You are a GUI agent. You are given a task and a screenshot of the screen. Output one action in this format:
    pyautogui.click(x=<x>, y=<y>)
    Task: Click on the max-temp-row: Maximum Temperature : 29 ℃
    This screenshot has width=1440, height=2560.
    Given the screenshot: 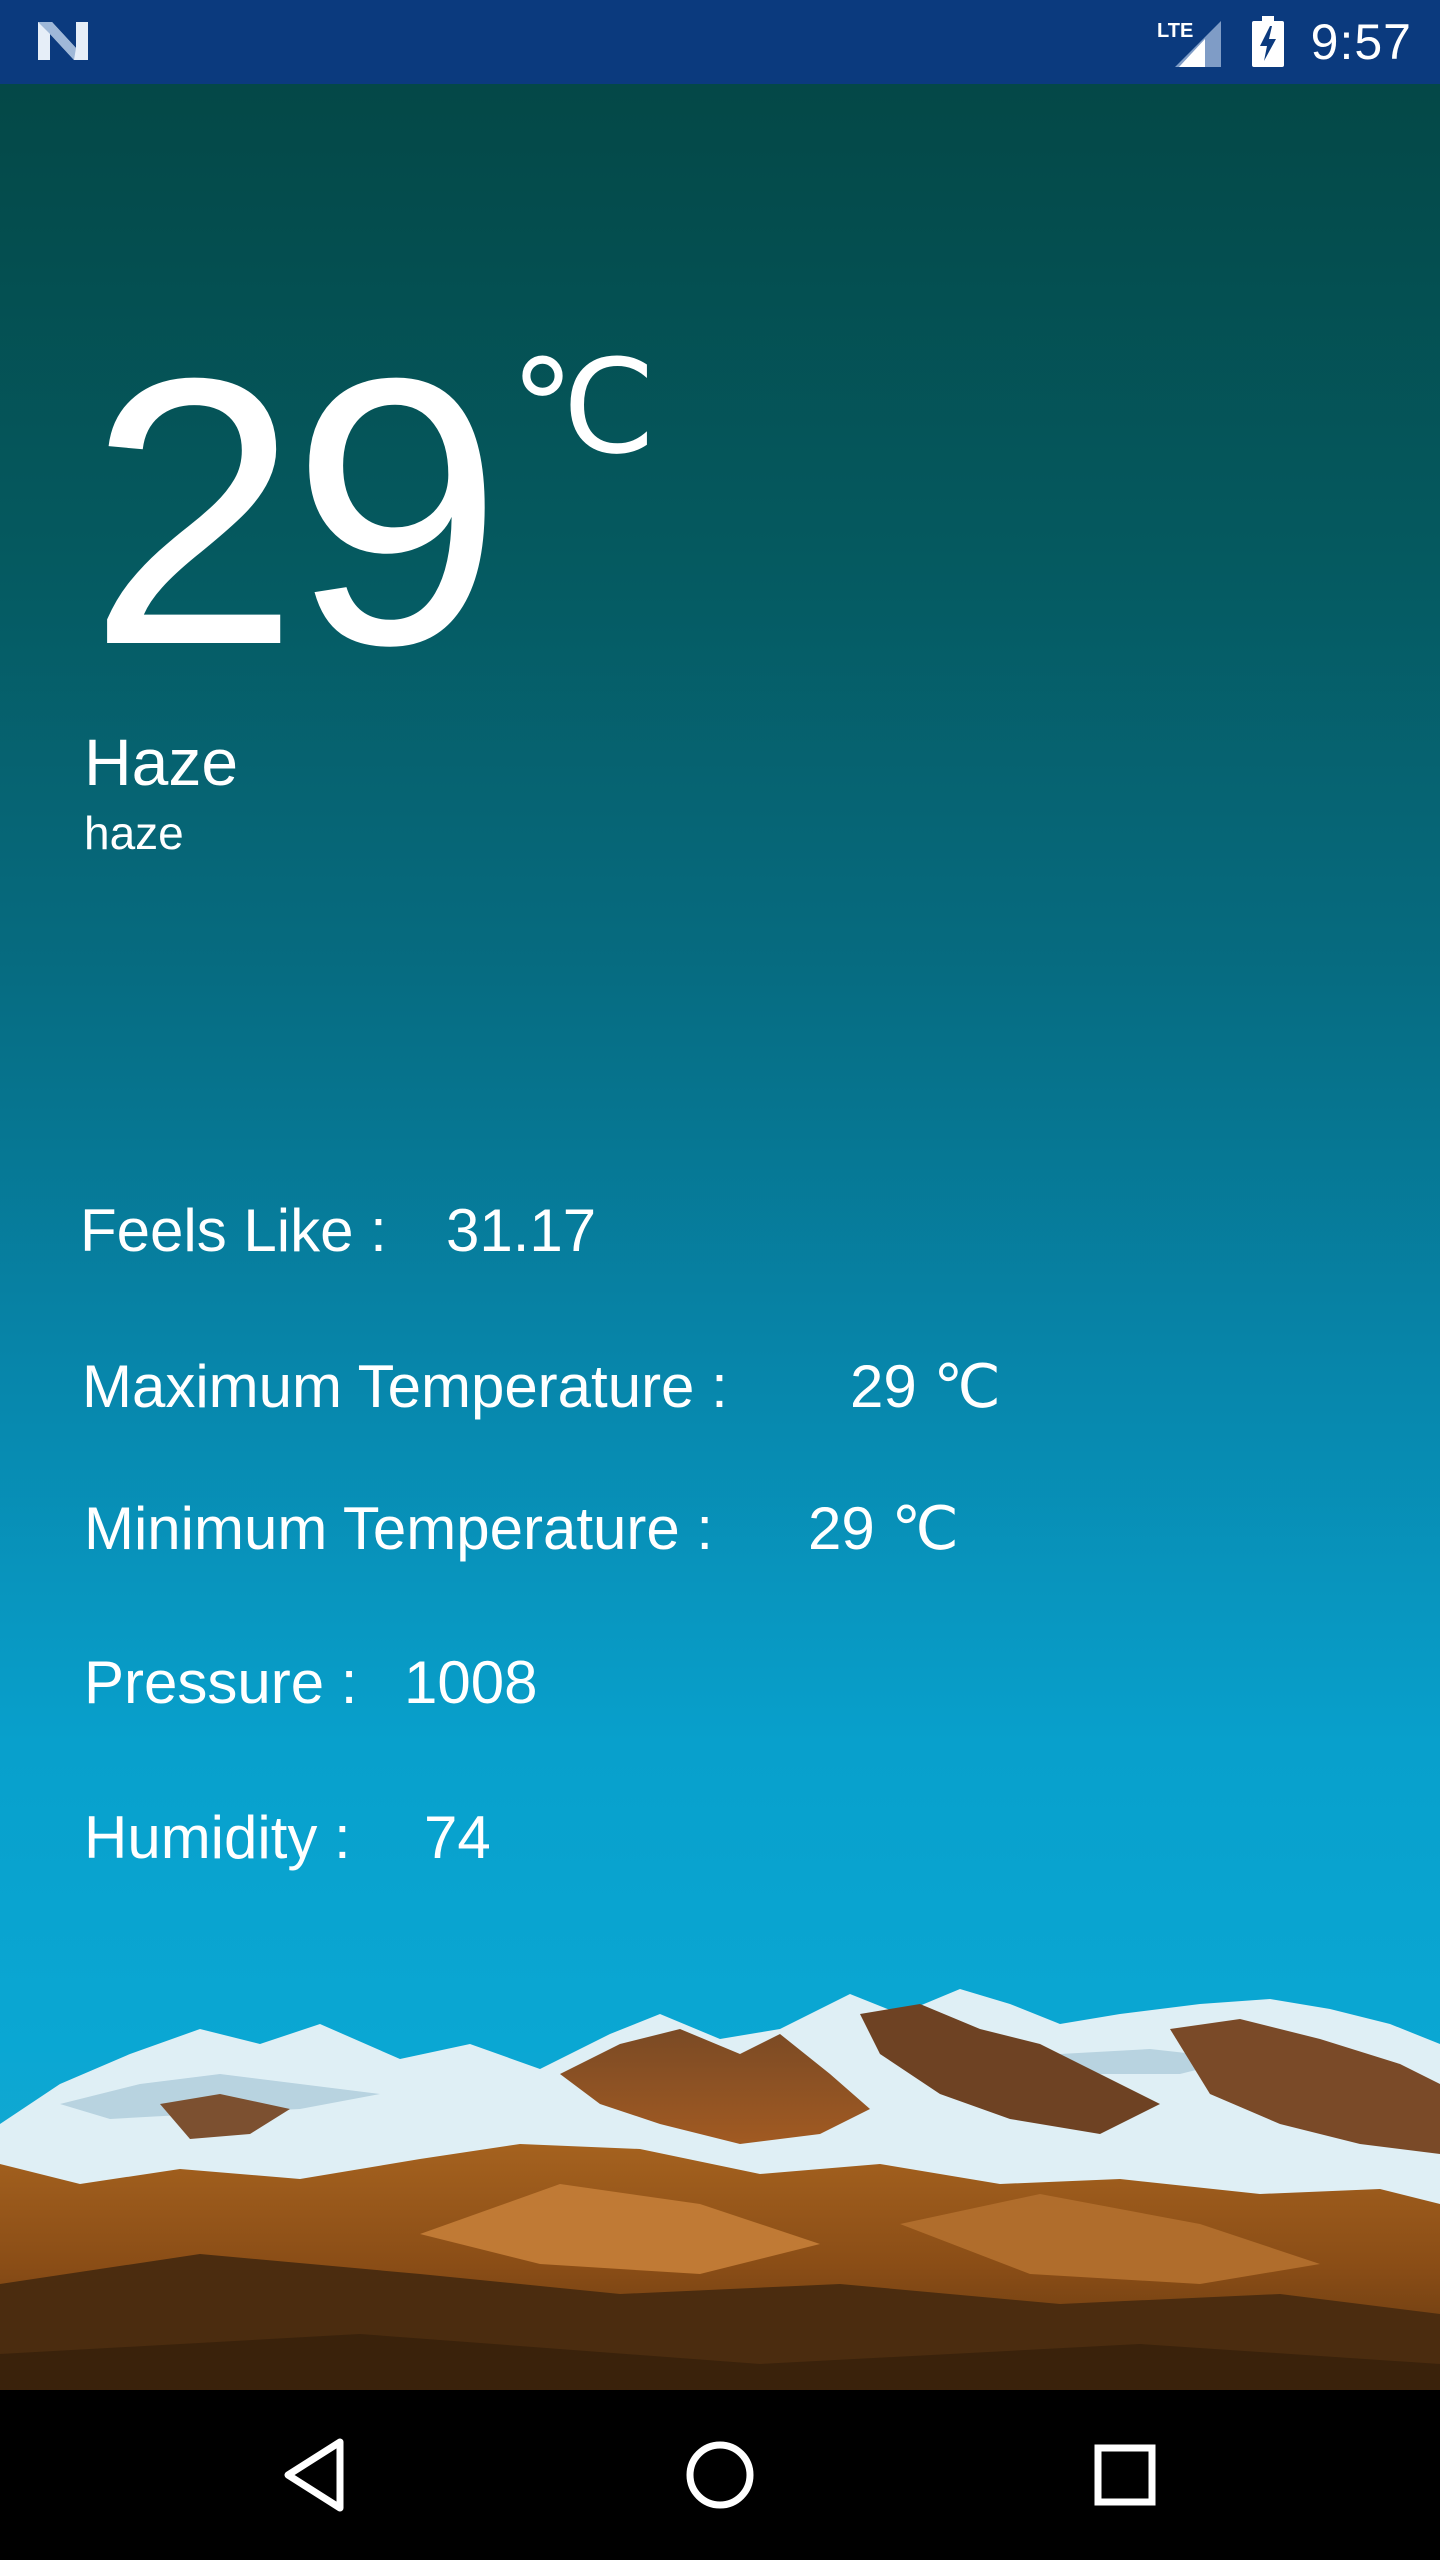 What is the action you would take?
    pyautogui.click(x=541, y=1386)
    